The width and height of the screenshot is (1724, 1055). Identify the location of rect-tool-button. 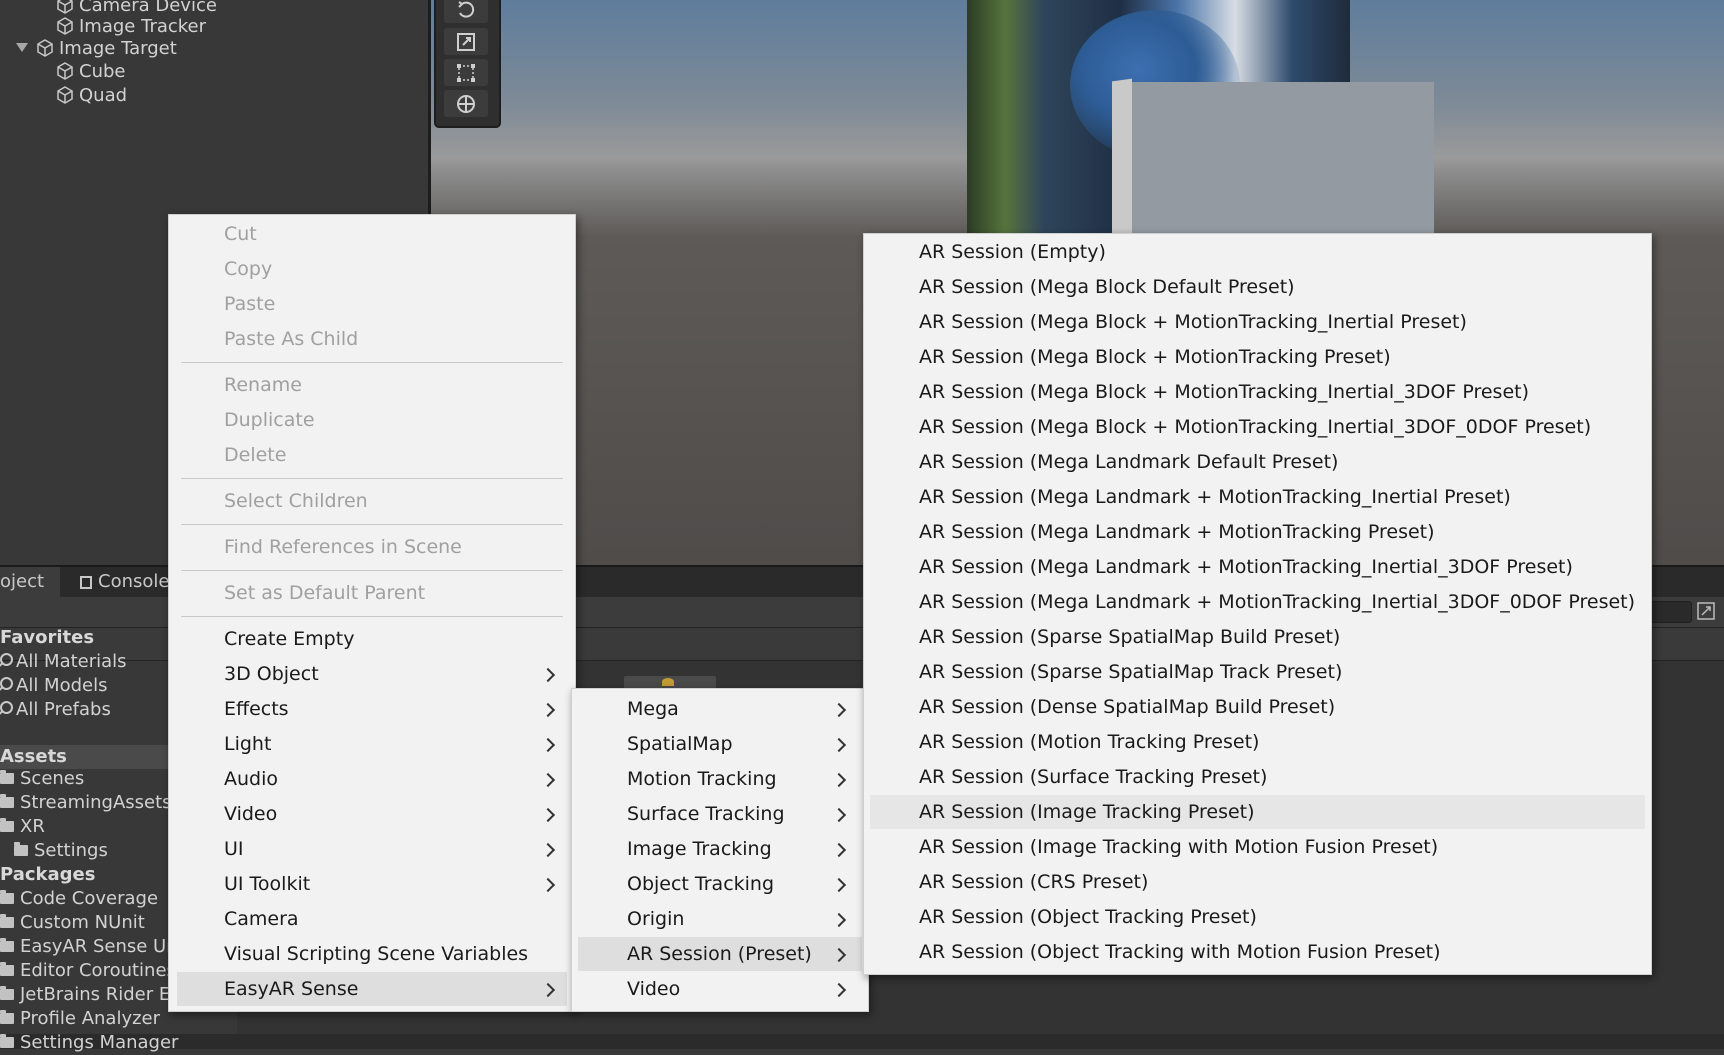
(466, 72).